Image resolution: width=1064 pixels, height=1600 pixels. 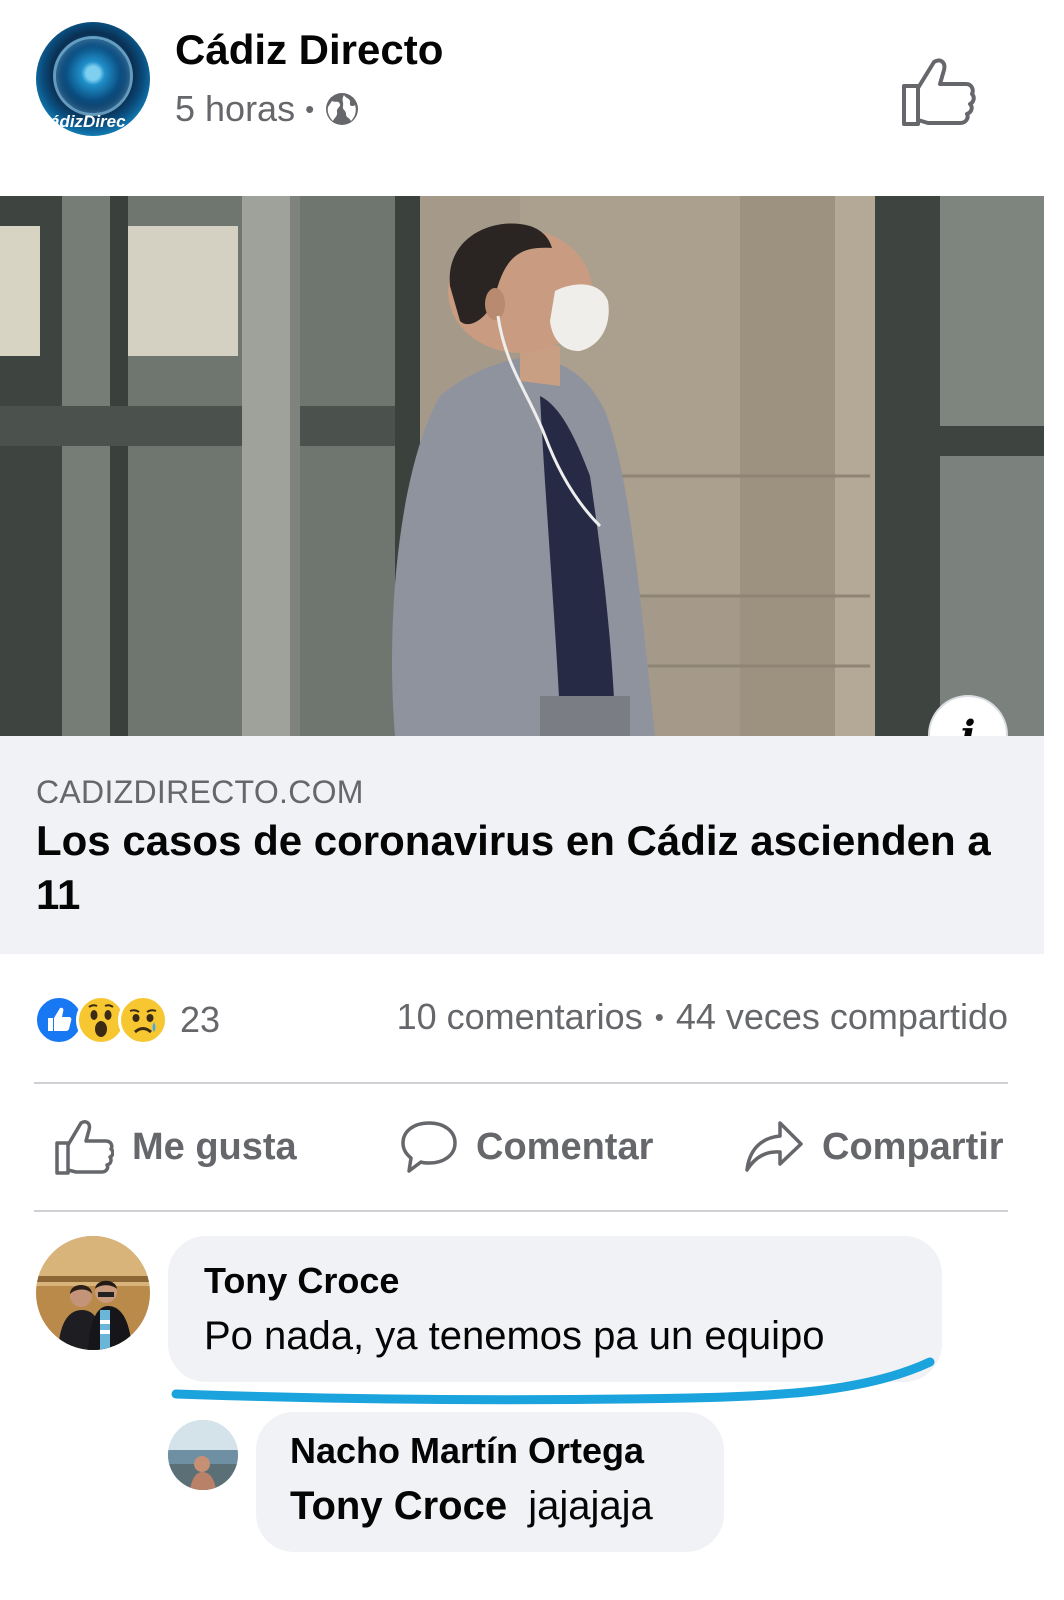 I want to click on globe-icon, so click(x=342, y=109).